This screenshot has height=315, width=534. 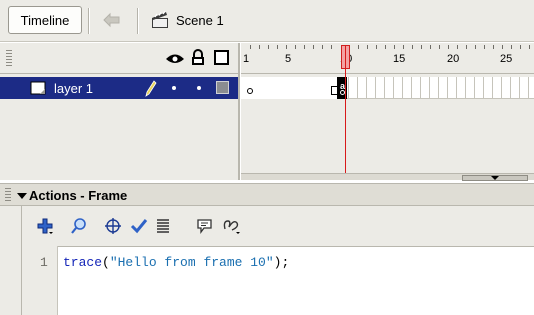 I want to click on toolbar-divider, so click(x=89, y=21).